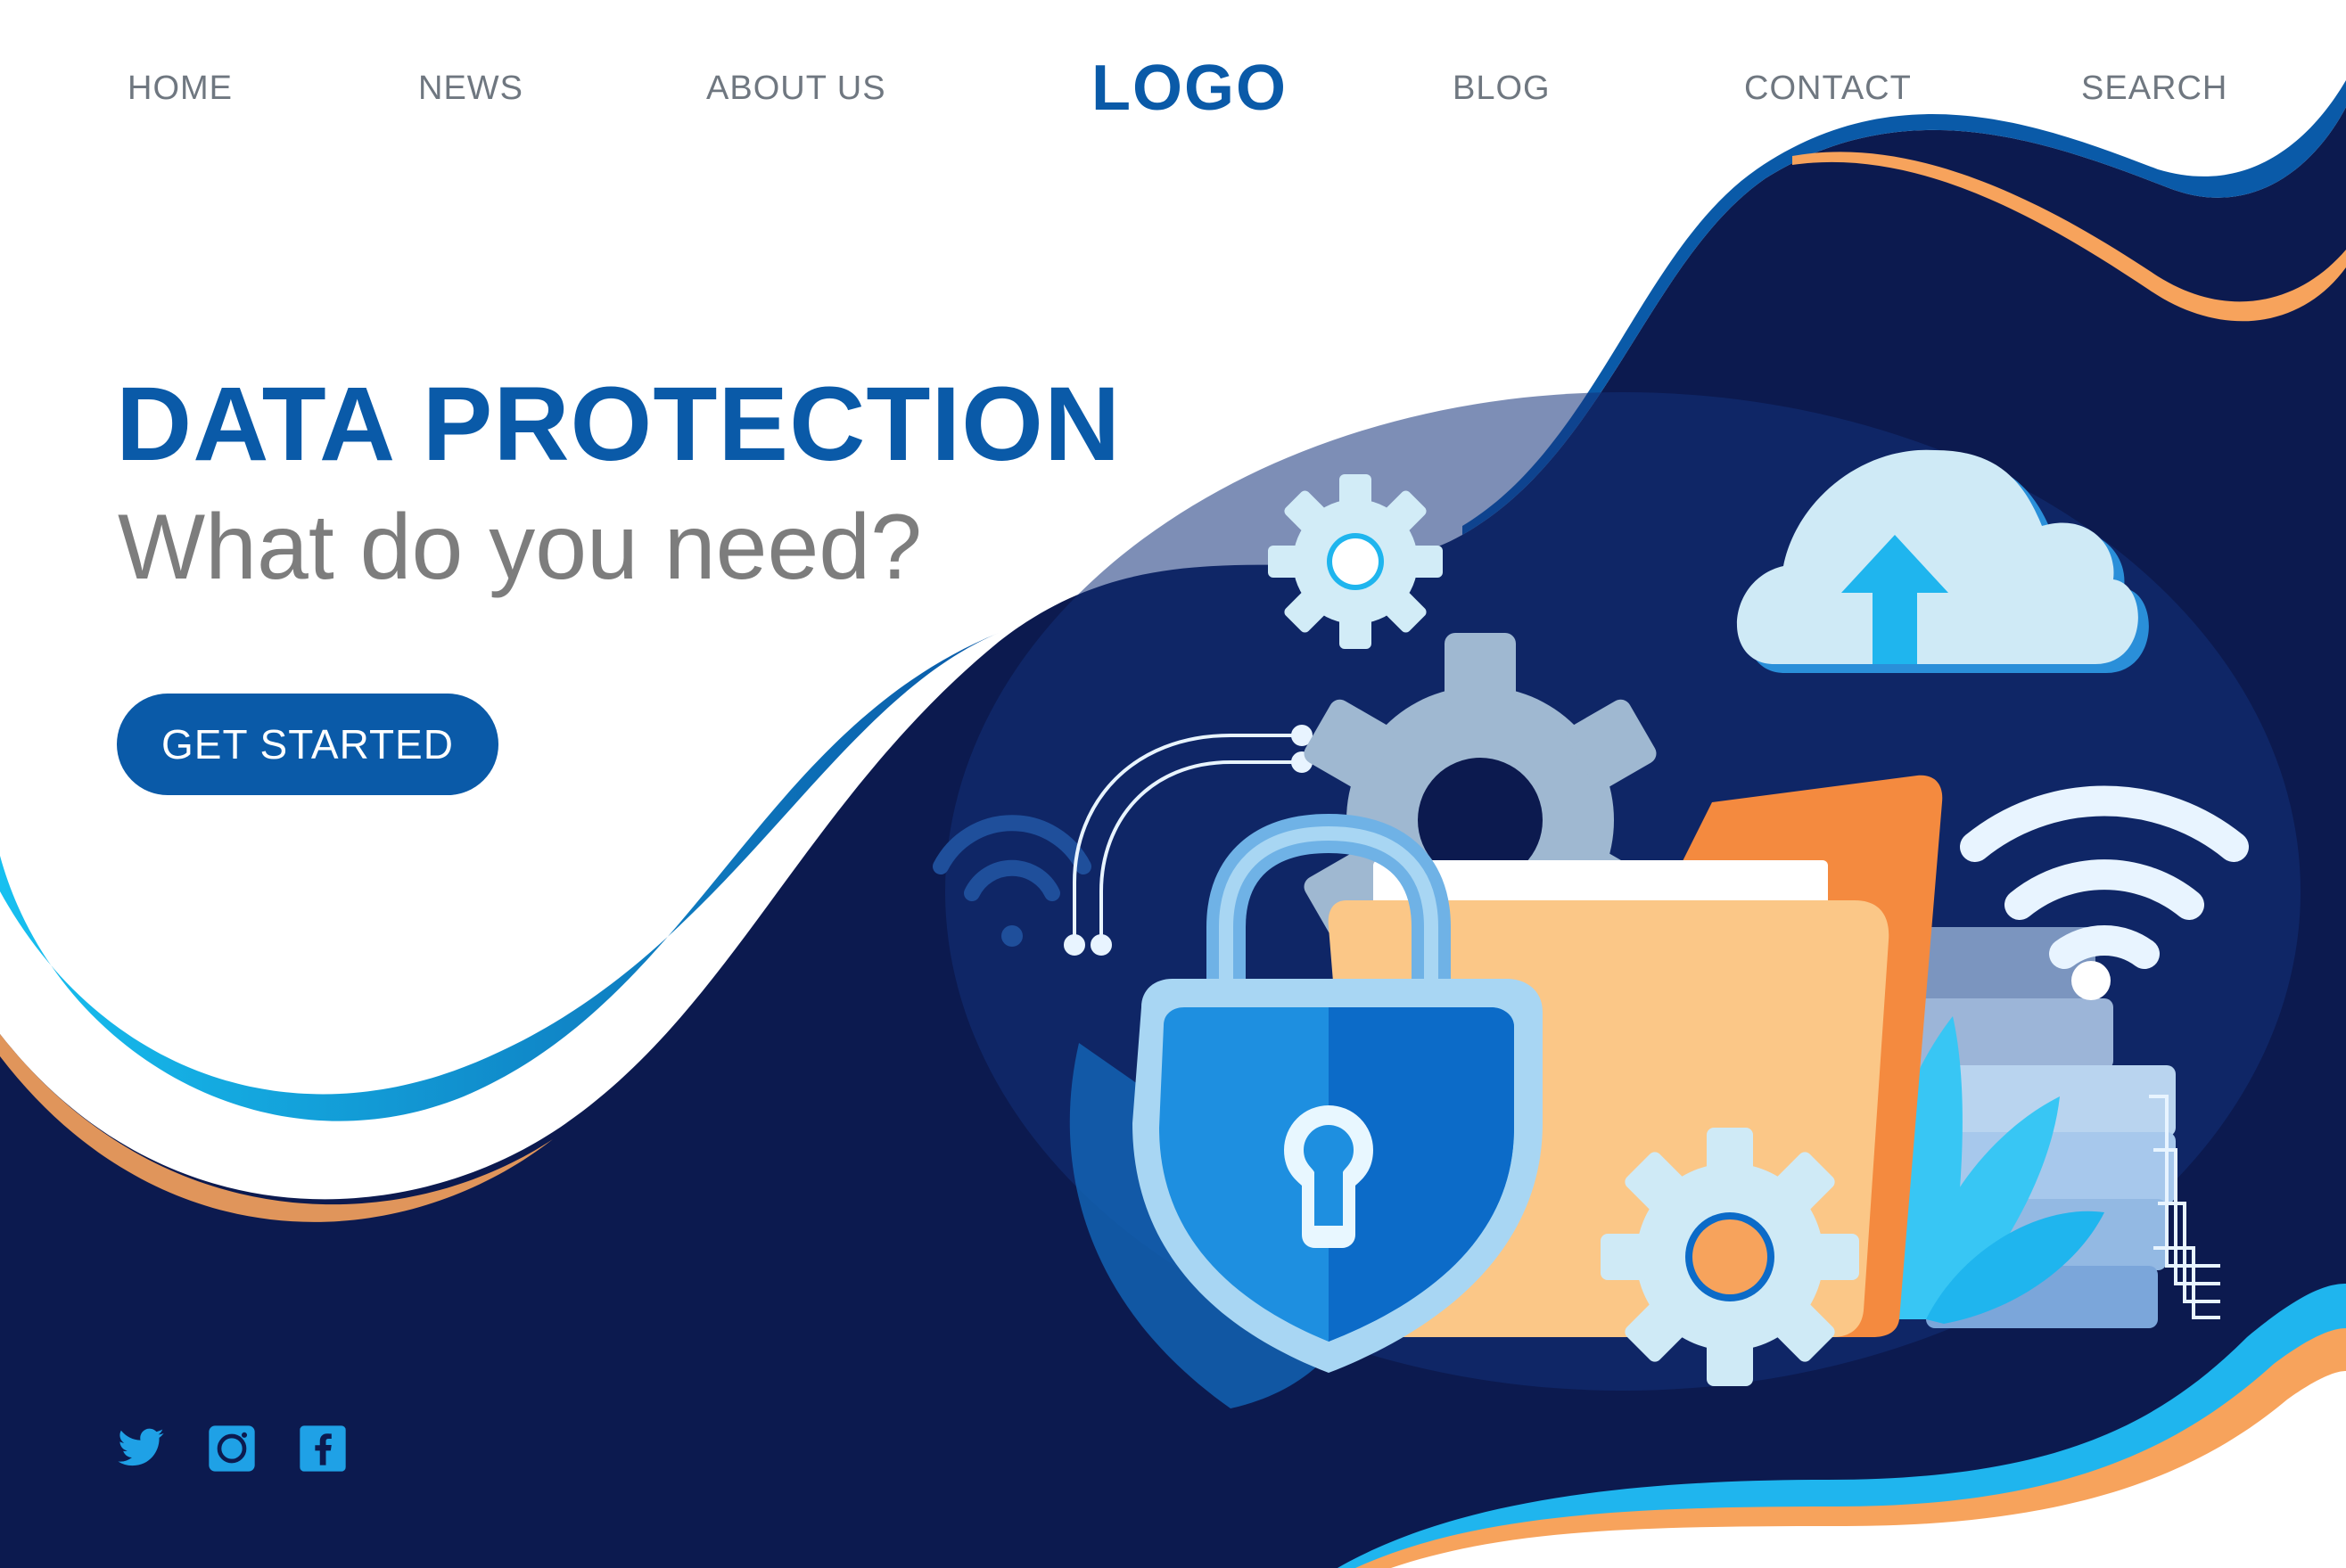 Image resolution: width=2346 pixels, height=1568 pixels. I want to click on nav-home: HOME, so click(180, 89).